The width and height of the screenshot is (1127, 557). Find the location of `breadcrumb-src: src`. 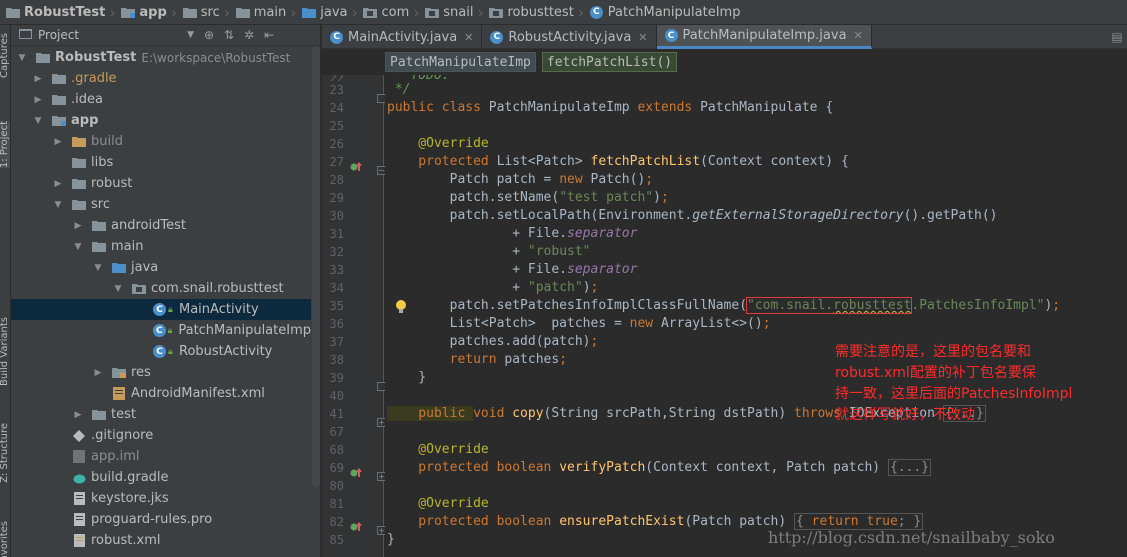

breadcrumb-src: src is located at coordinates (201, 12).